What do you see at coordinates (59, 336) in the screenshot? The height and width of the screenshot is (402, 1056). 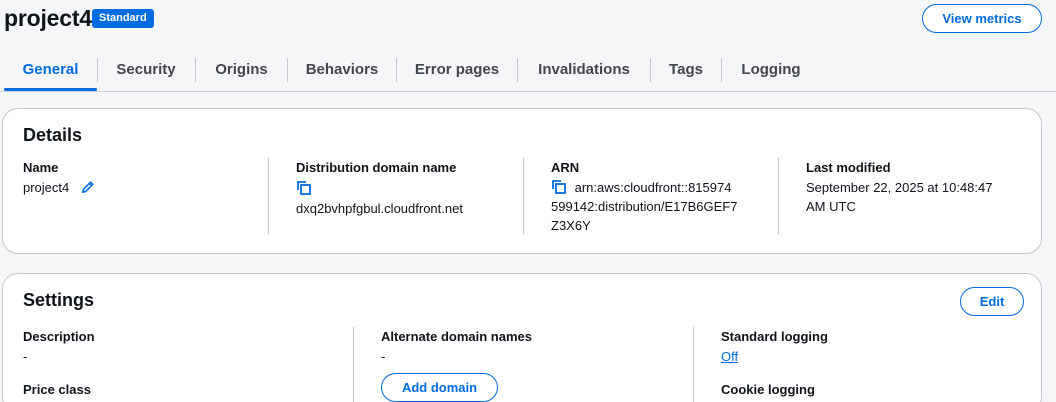 I see `description-label: Description` at bounding box center [59, 336].